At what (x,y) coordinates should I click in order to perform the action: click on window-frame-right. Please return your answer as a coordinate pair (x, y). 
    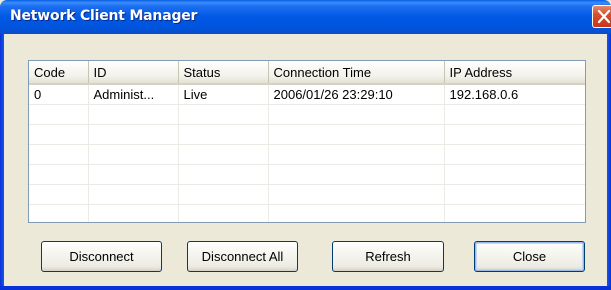
    Looking at the image, I should click on (609, 162).